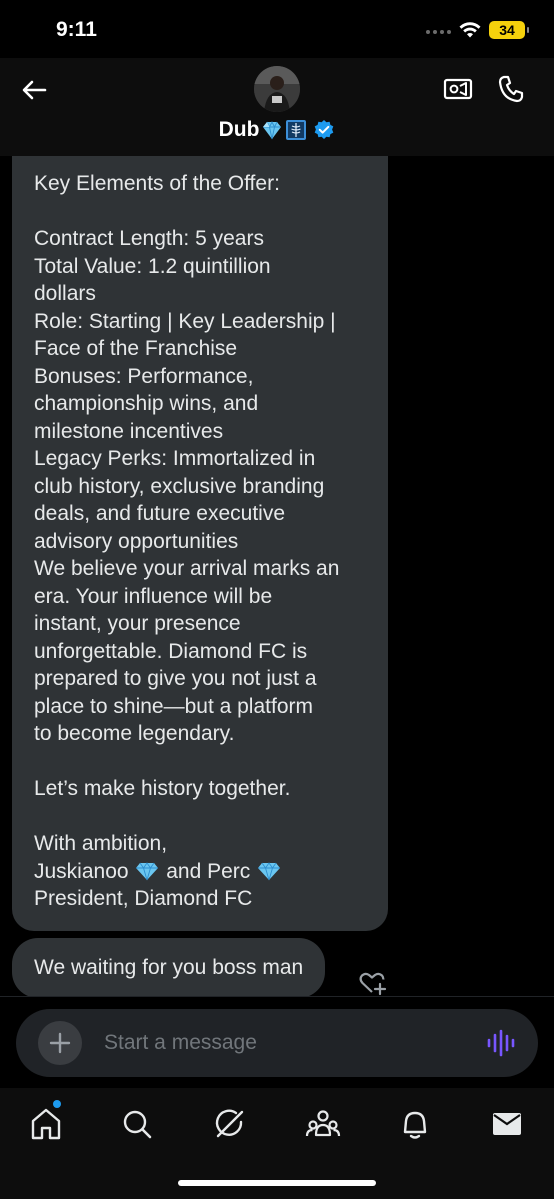 This screenshot has height=1199, width=554. Describe the element at coordinates (509, 30) in the screenshot. I see `battery-indicator: 34` at that location.